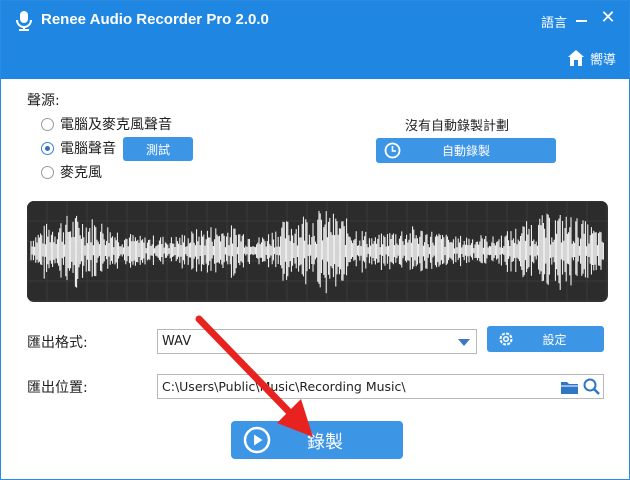 Image resolution: width=630 pixels, height=480 pixels. What do you see at coordinates (254, 376) in the screenshot?
I see `red-arrow-annotation` at bounding box center [254, 376].